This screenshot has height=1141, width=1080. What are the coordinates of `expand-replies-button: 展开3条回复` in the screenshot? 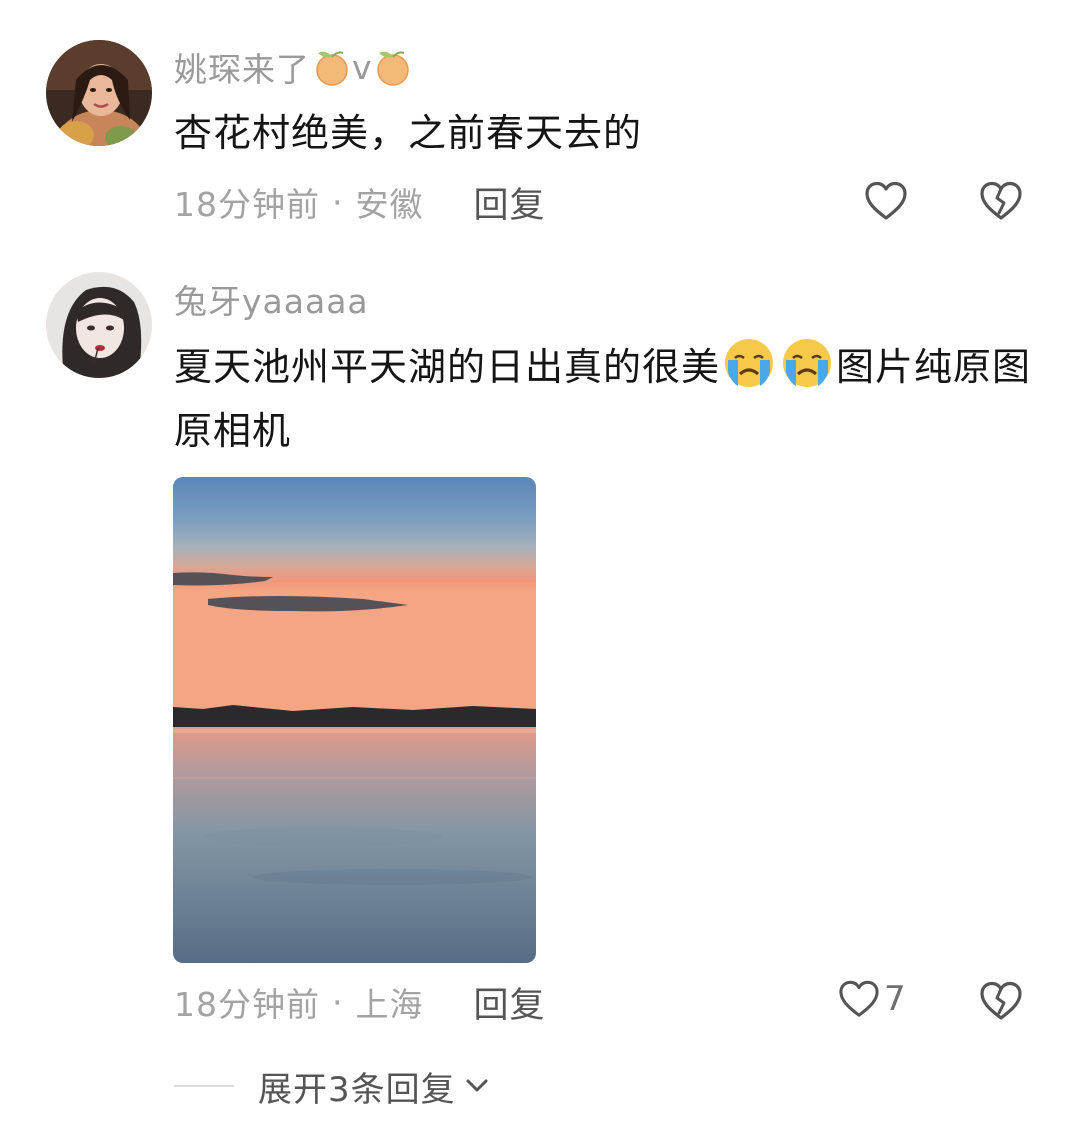 It's located at (333, 1086).